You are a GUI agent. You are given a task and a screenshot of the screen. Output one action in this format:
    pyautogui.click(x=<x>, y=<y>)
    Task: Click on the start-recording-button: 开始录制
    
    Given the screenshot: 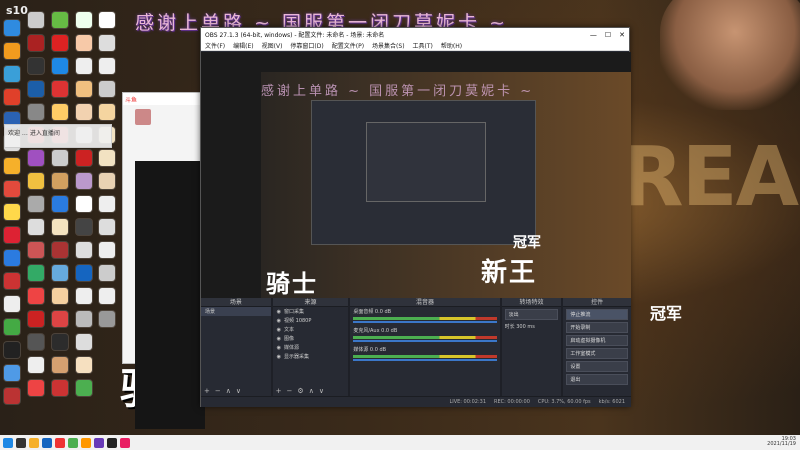 What is the action you would take?
    pyautogui.click(x=597, y=327)
    